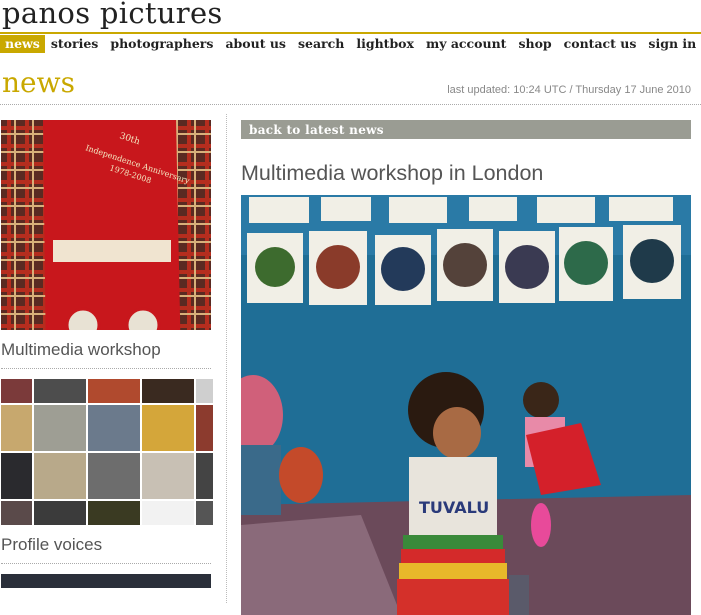  I want to click on back-bar: back to latest news, so click(466, 129).